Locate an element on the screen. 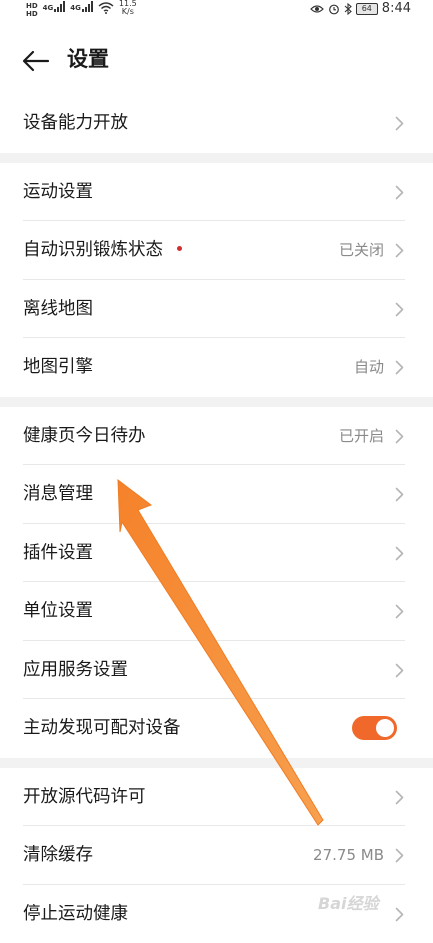 The image size is (433, 943). app-header: 设置 is located at coordinates (216, 59).